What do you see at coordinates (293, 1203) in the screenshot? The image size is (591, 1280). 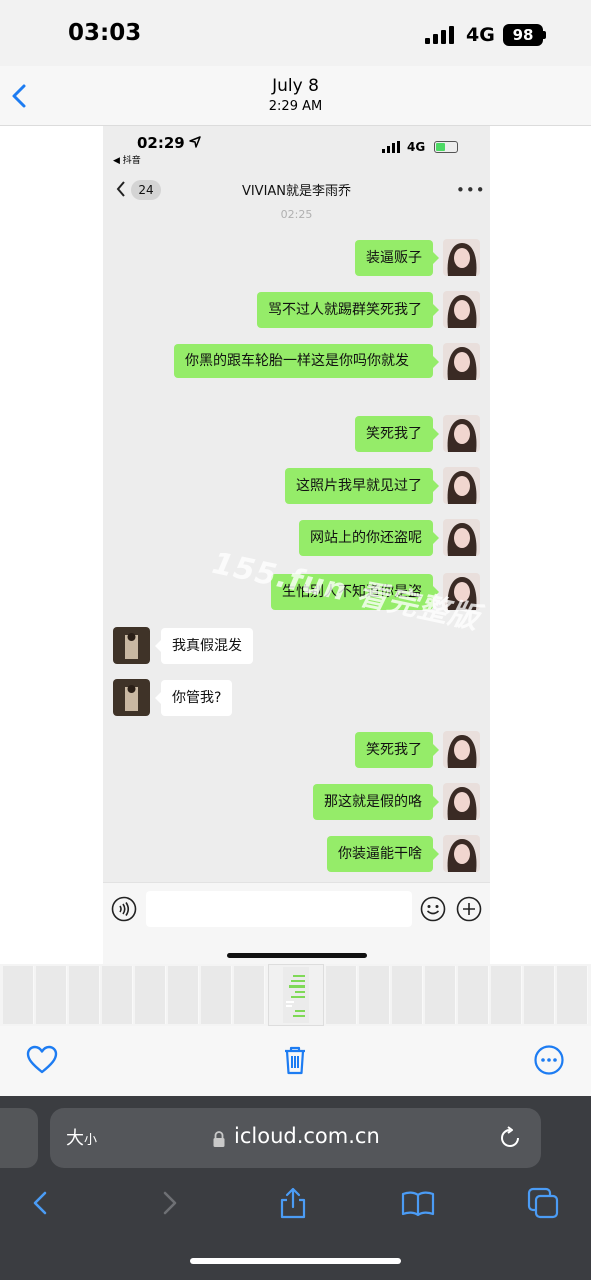 I see `share-icon` at bounding box center [293, 1203].